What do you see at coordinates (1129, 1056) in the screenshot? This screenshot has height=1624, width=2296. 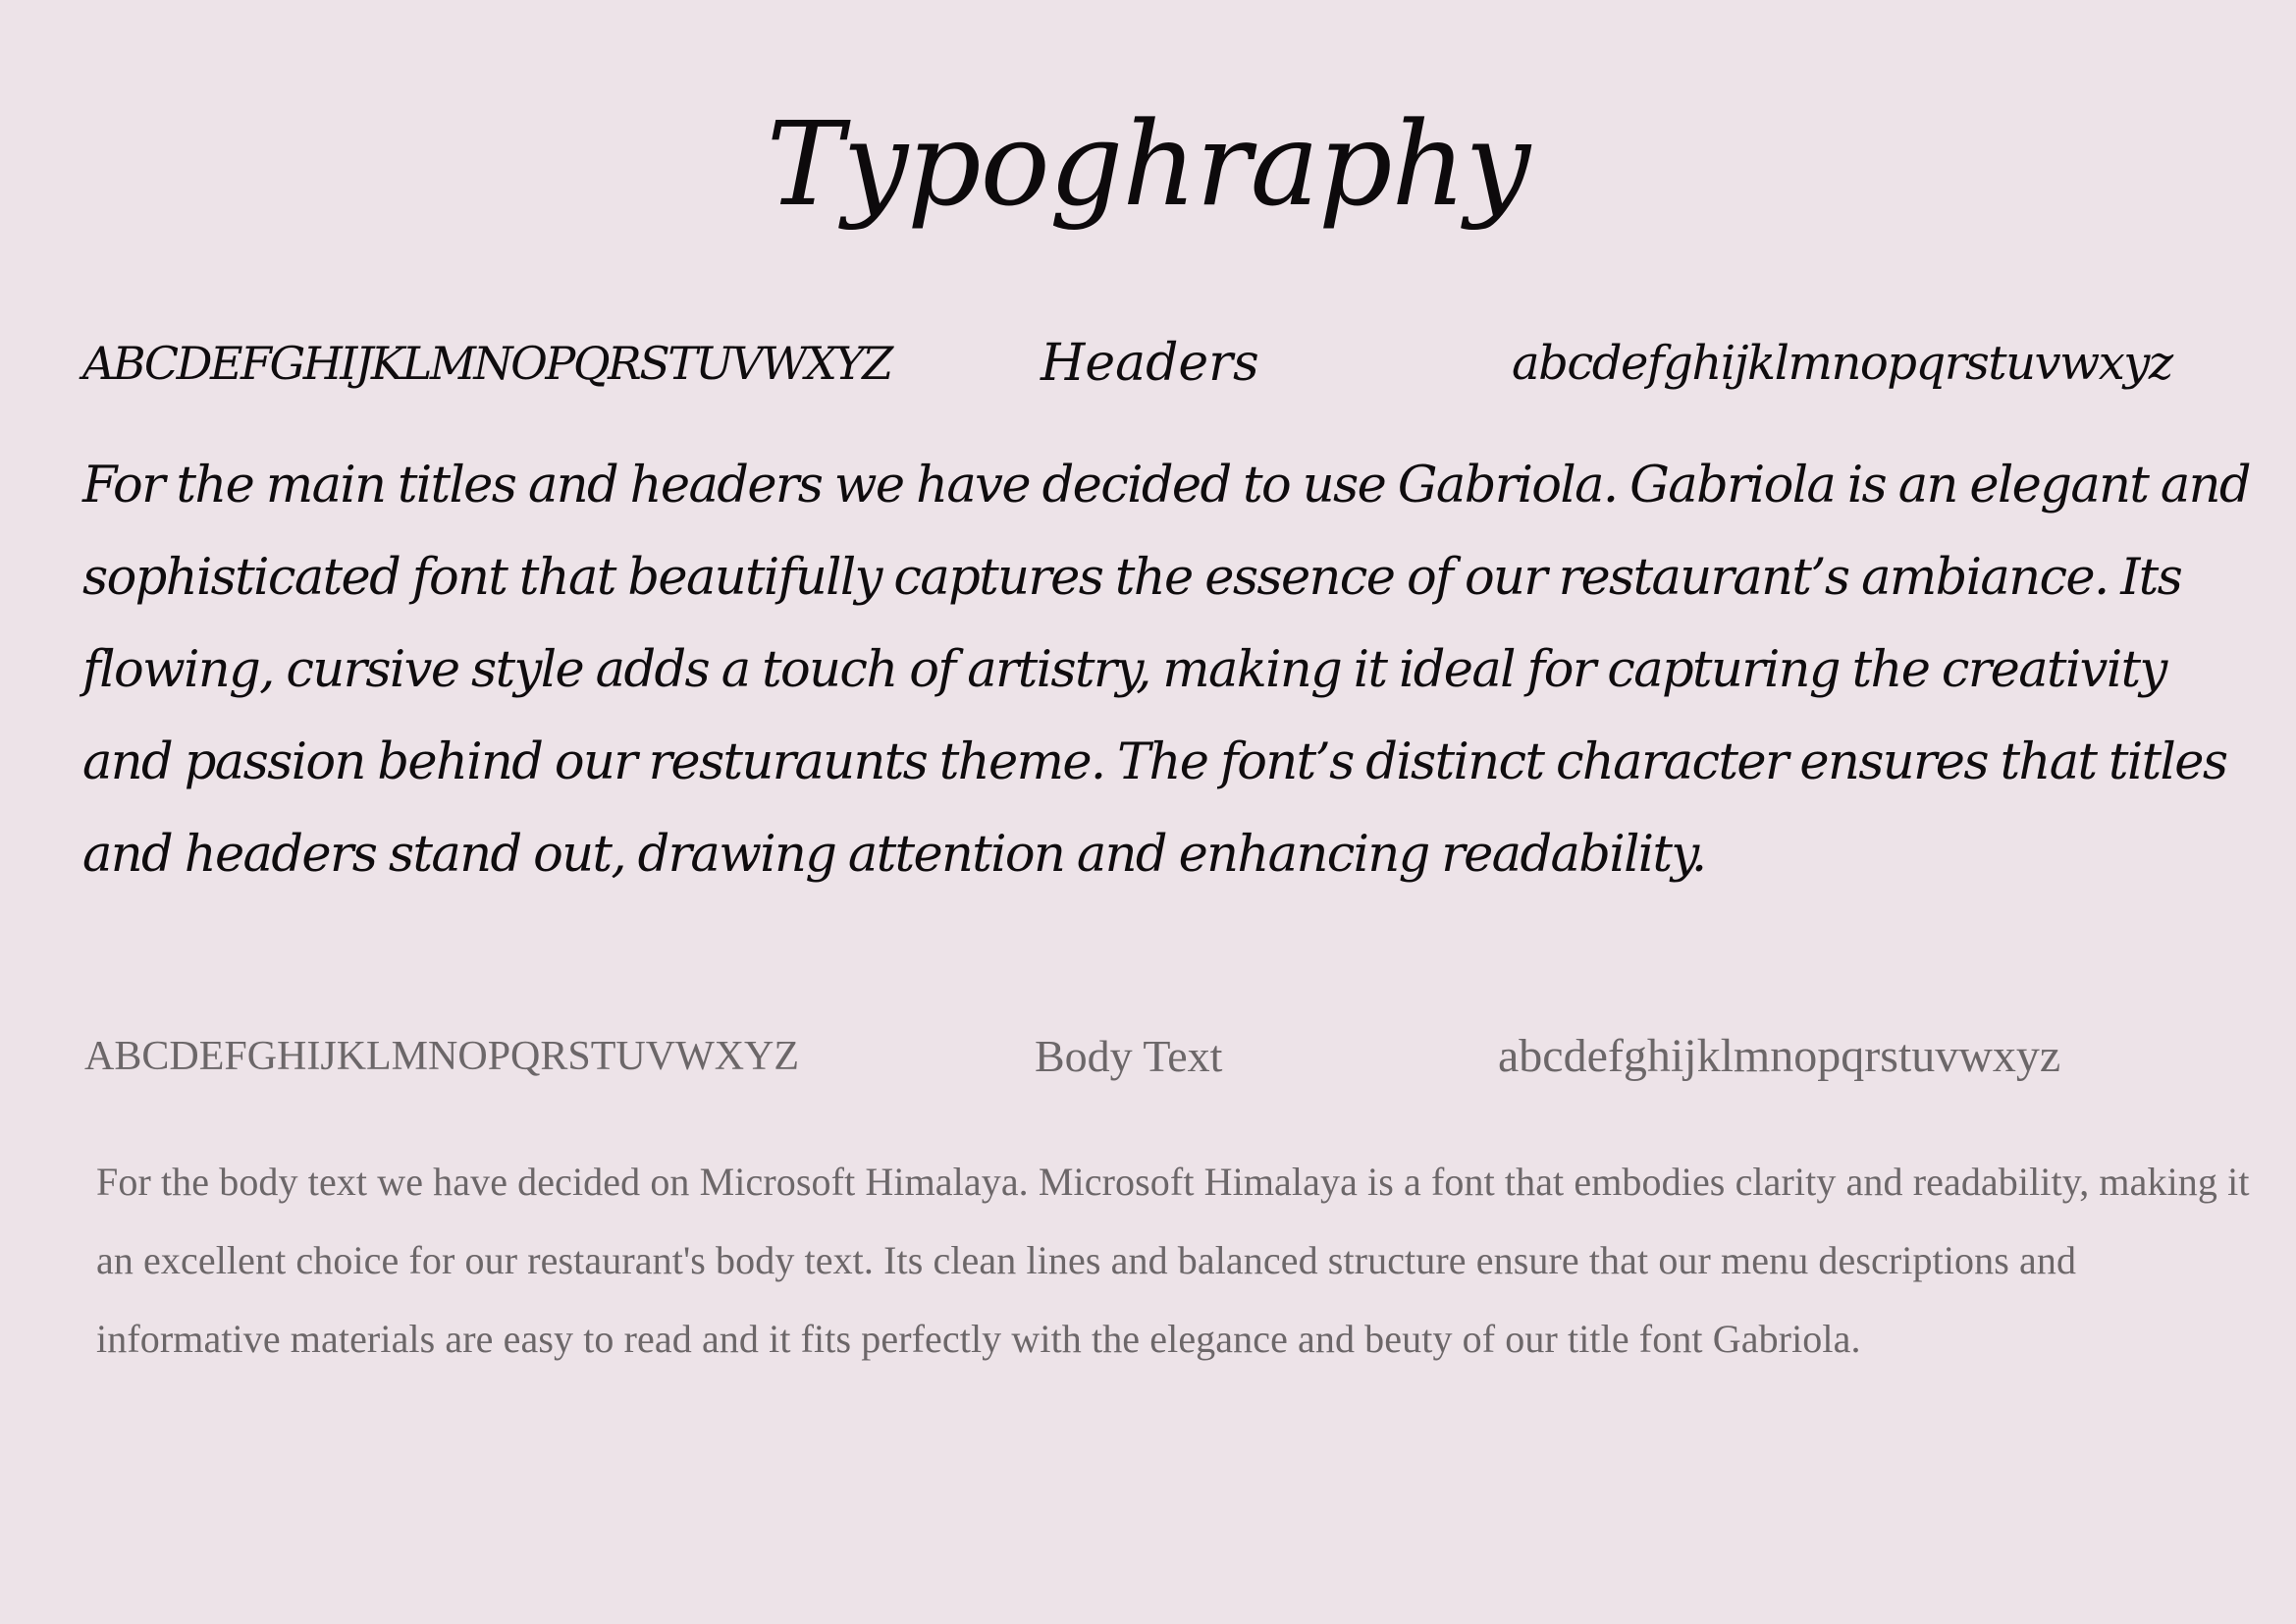 I see `body-font-label: Body Text` at bounding box center [1129, 1056].